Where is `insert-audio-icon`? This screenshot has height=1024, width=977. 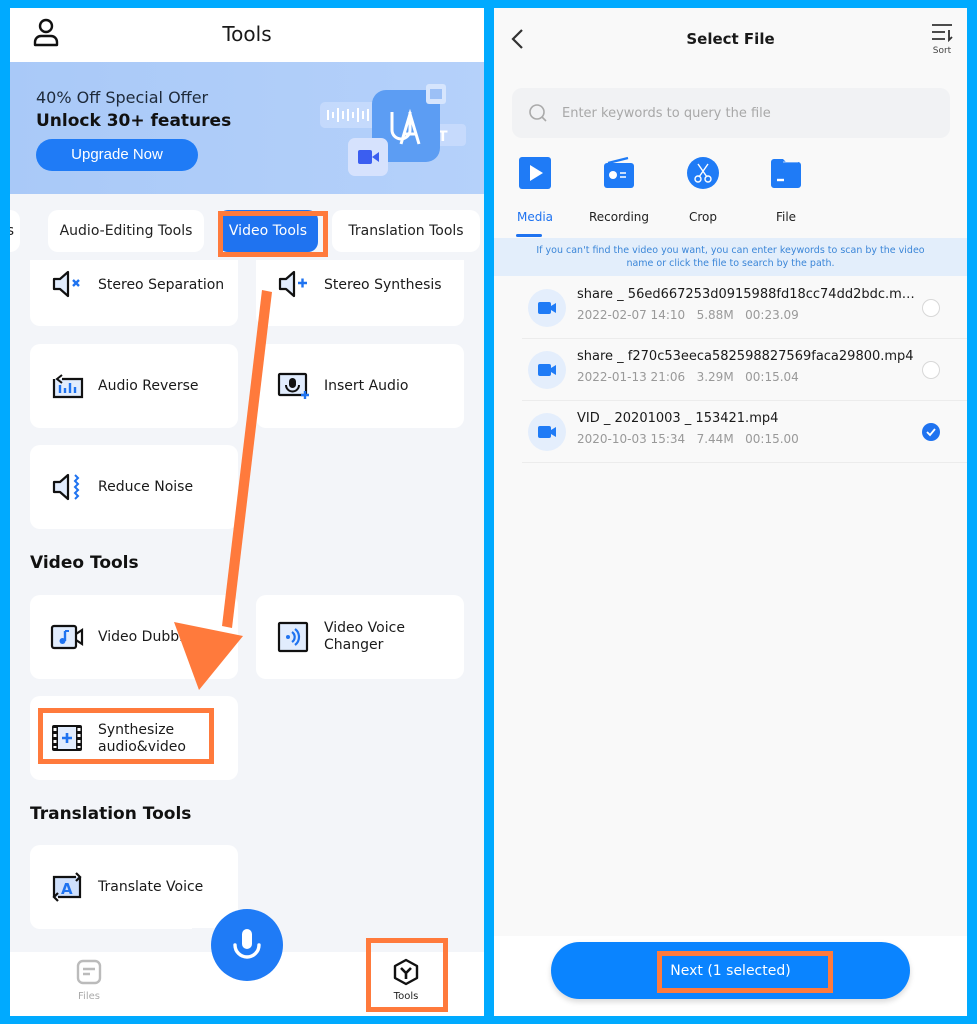 insert-audio-icon is located at coordinates (293, 385).